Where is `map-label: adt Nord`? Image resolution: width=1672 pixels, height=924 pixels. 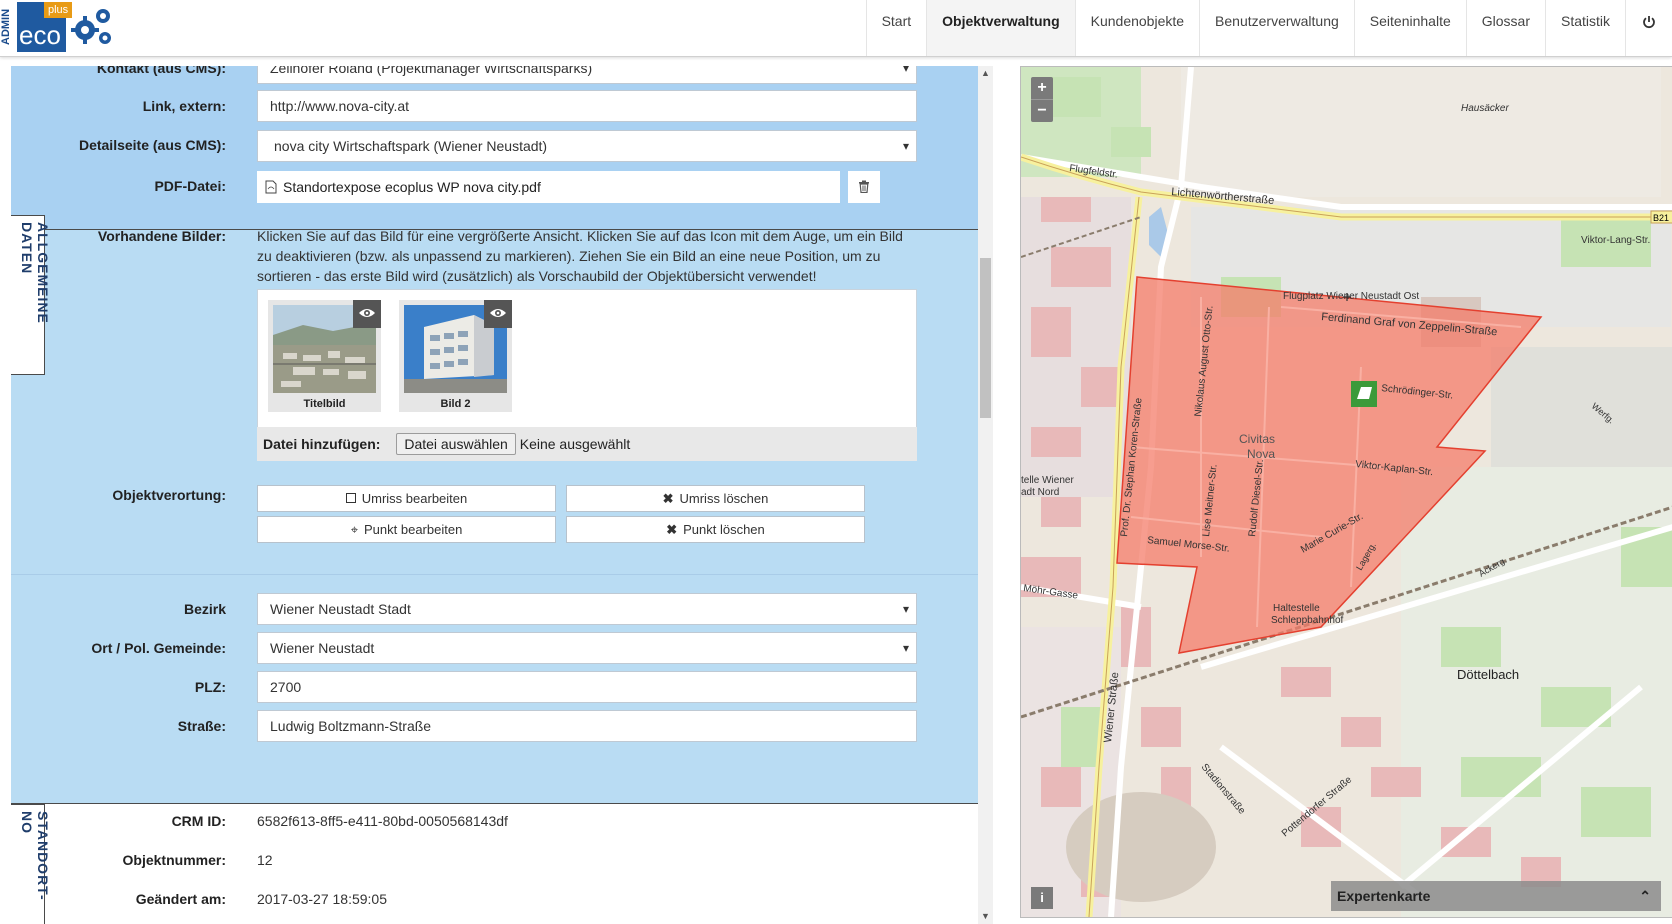
map-label: adt Nord is located at coordinates (1040, 492).